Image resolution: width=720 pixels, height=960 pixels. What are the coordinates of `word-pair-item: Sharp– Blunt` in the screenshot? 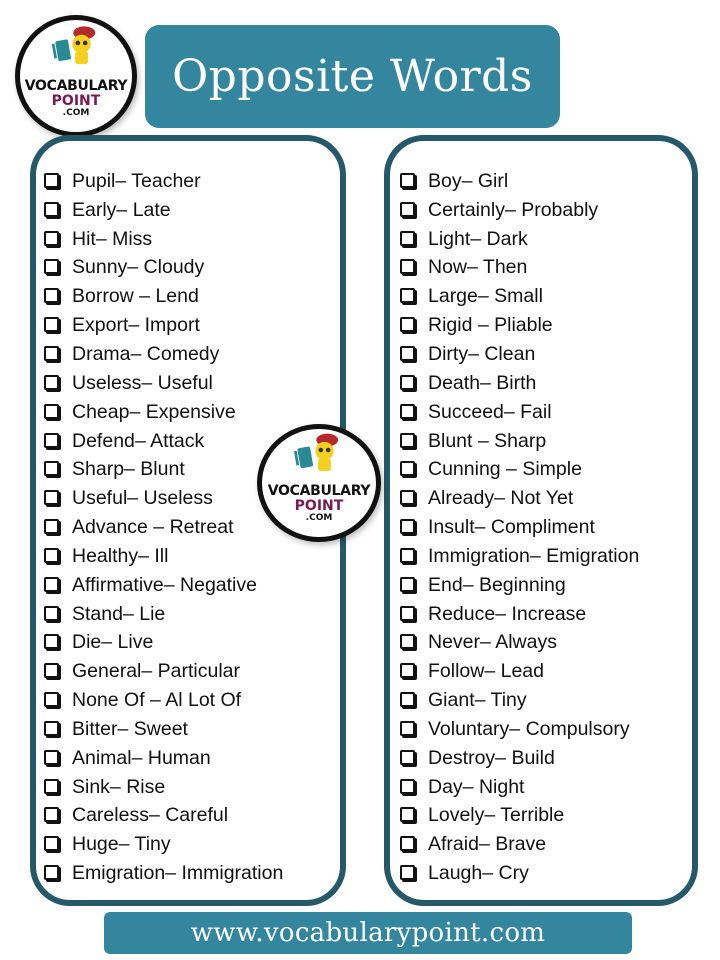 It's located at (163, 469).